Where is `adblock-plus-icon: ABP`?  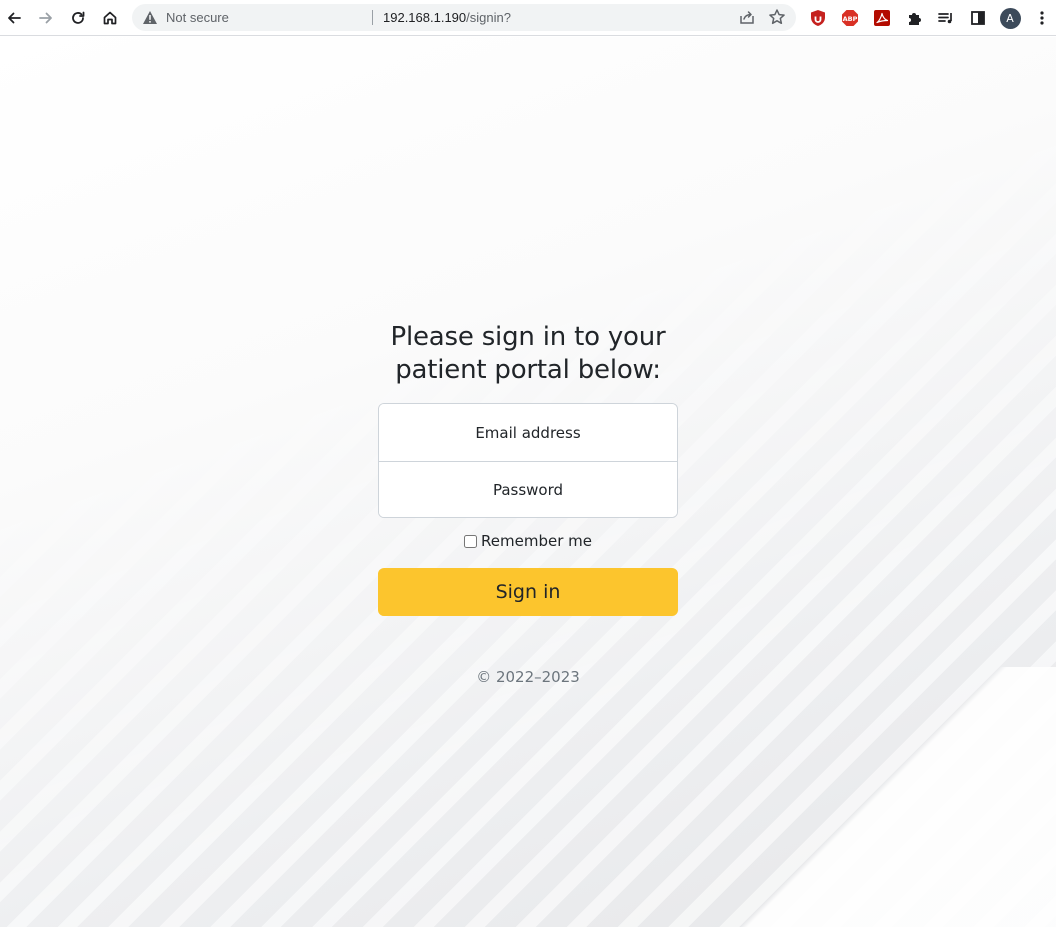
adblock-plus-icon: ABP is located at coordinates (850, 18).